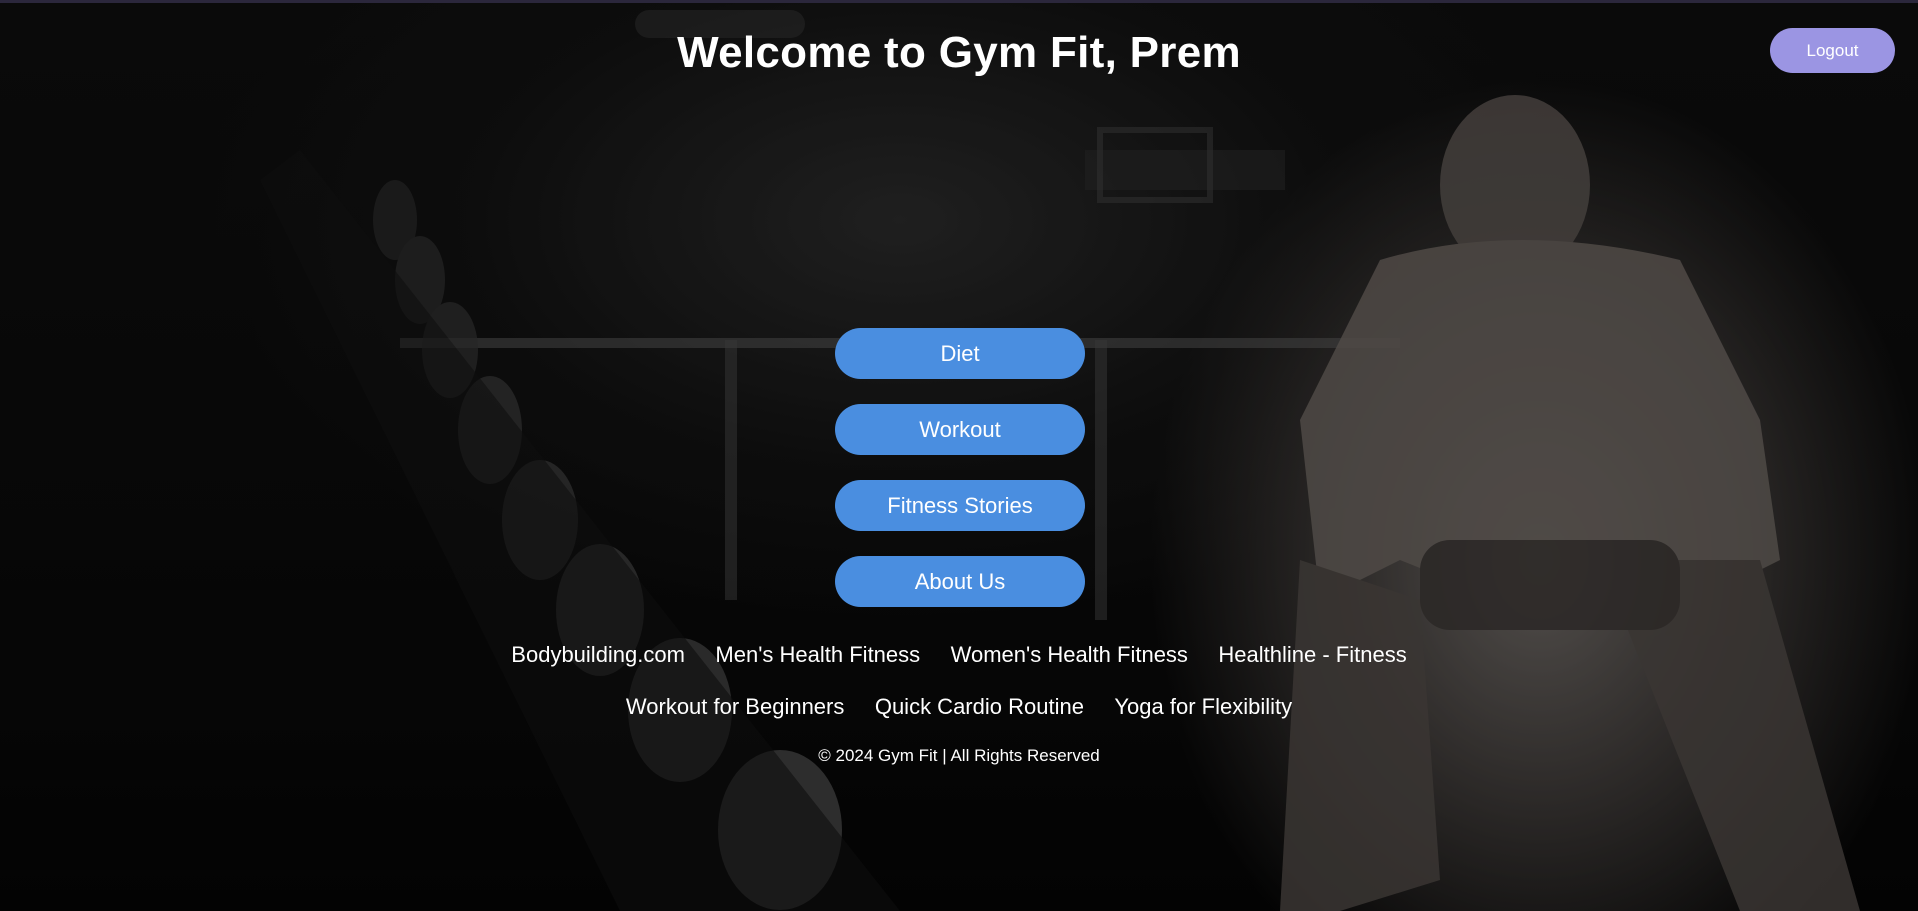  What do you see at coordinates (817, 654) in the screenshot?
I see `mens-health-link: Men's Health Fitness` at bounding box center [817, 654].